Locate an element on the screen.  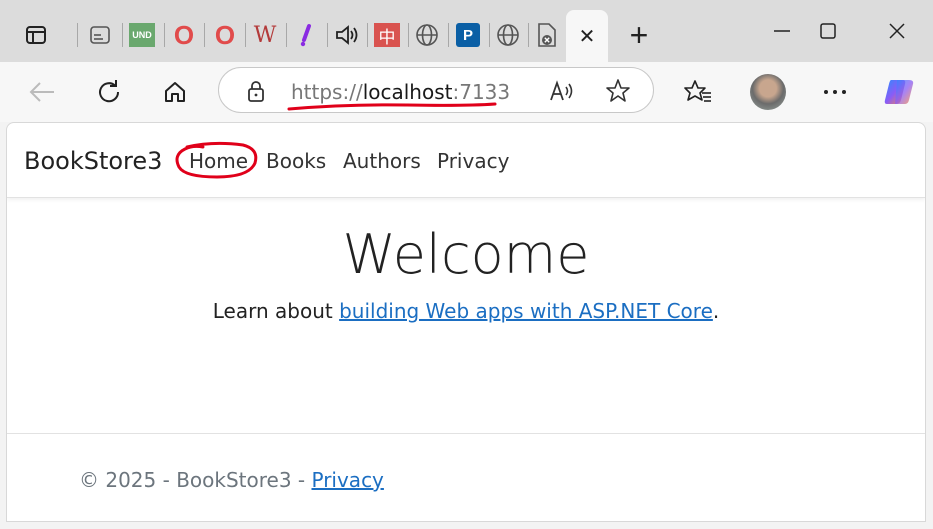
zh-favicon: 中 is located at coordinates (387, 35).